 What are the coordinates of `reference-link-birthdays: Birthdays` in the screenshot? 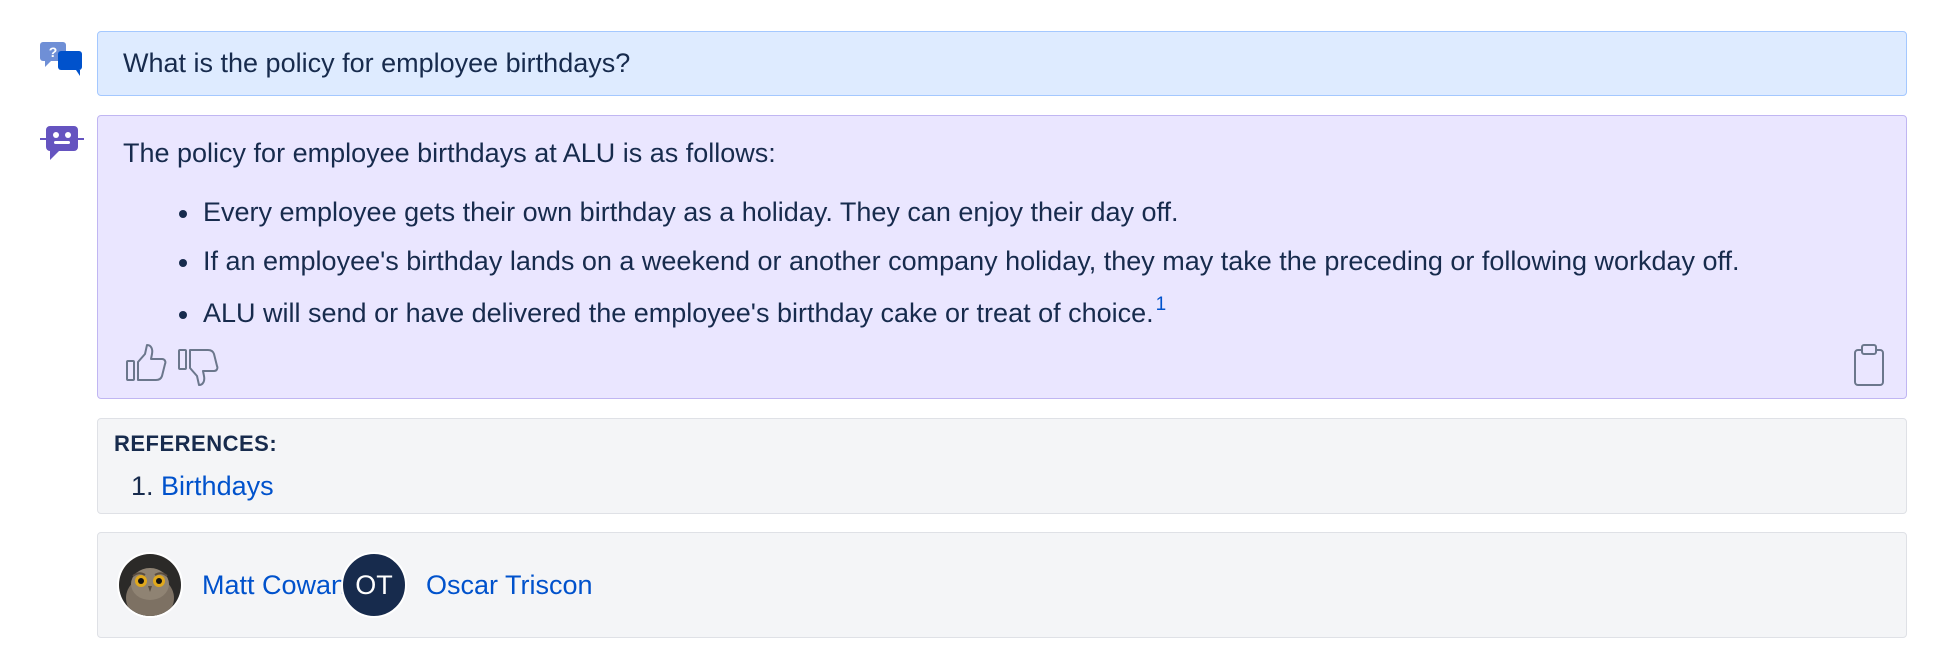 It's located at (217, 486).